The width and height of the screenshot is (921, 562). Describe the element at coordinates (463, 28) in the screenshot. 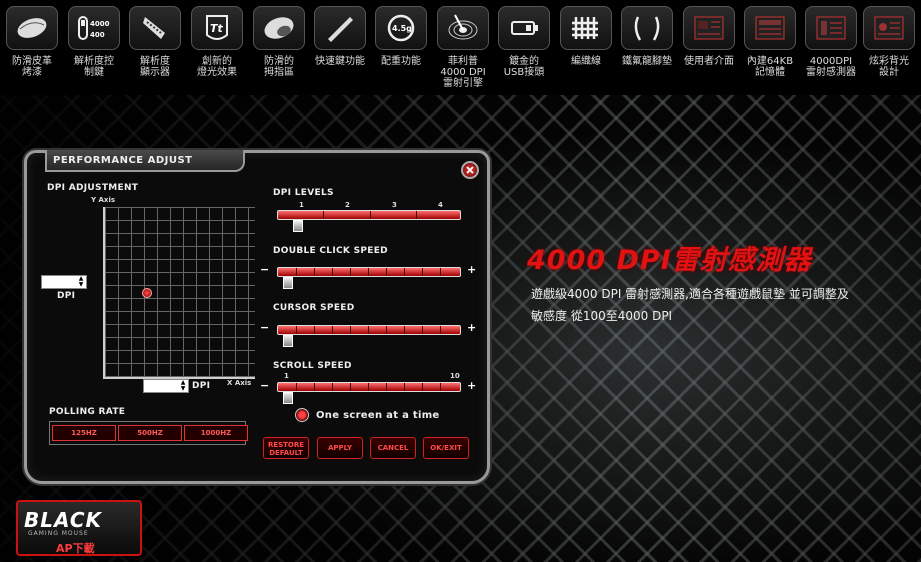

I see `laser-engine-icon` at that location.